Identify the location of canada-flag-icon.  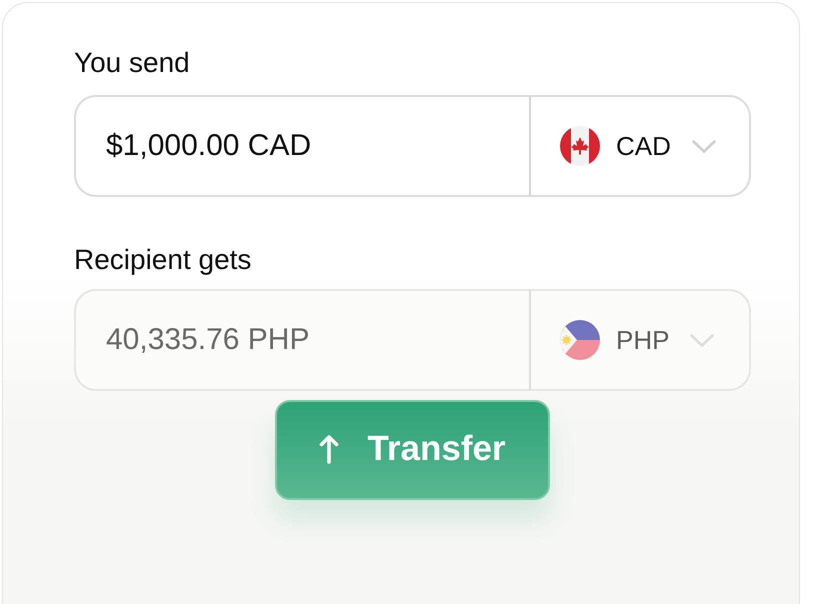
(580, 146).